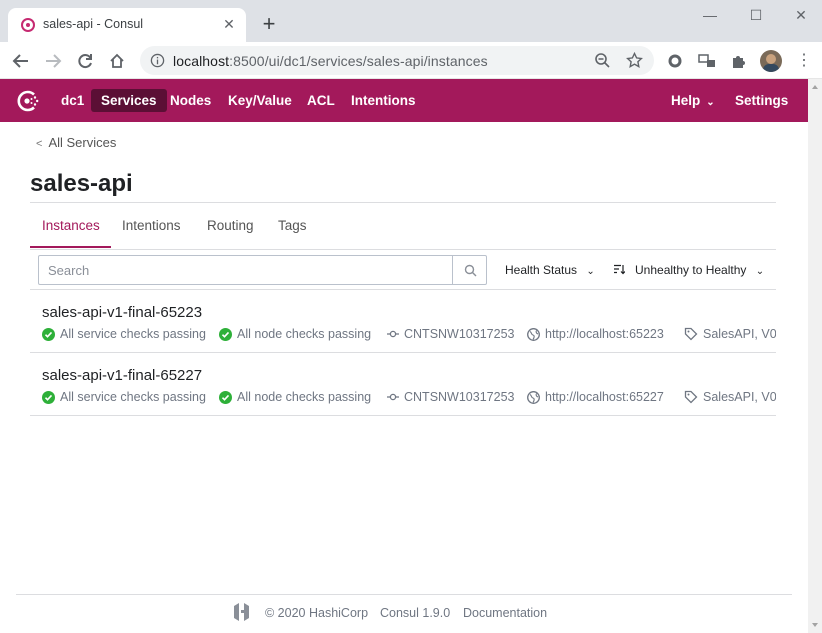 This screenshot has width=822, height=633. Describe the element at coordinates (595, 397) in the screenshot. I see `address-link: http://localhost:65227` at that location.